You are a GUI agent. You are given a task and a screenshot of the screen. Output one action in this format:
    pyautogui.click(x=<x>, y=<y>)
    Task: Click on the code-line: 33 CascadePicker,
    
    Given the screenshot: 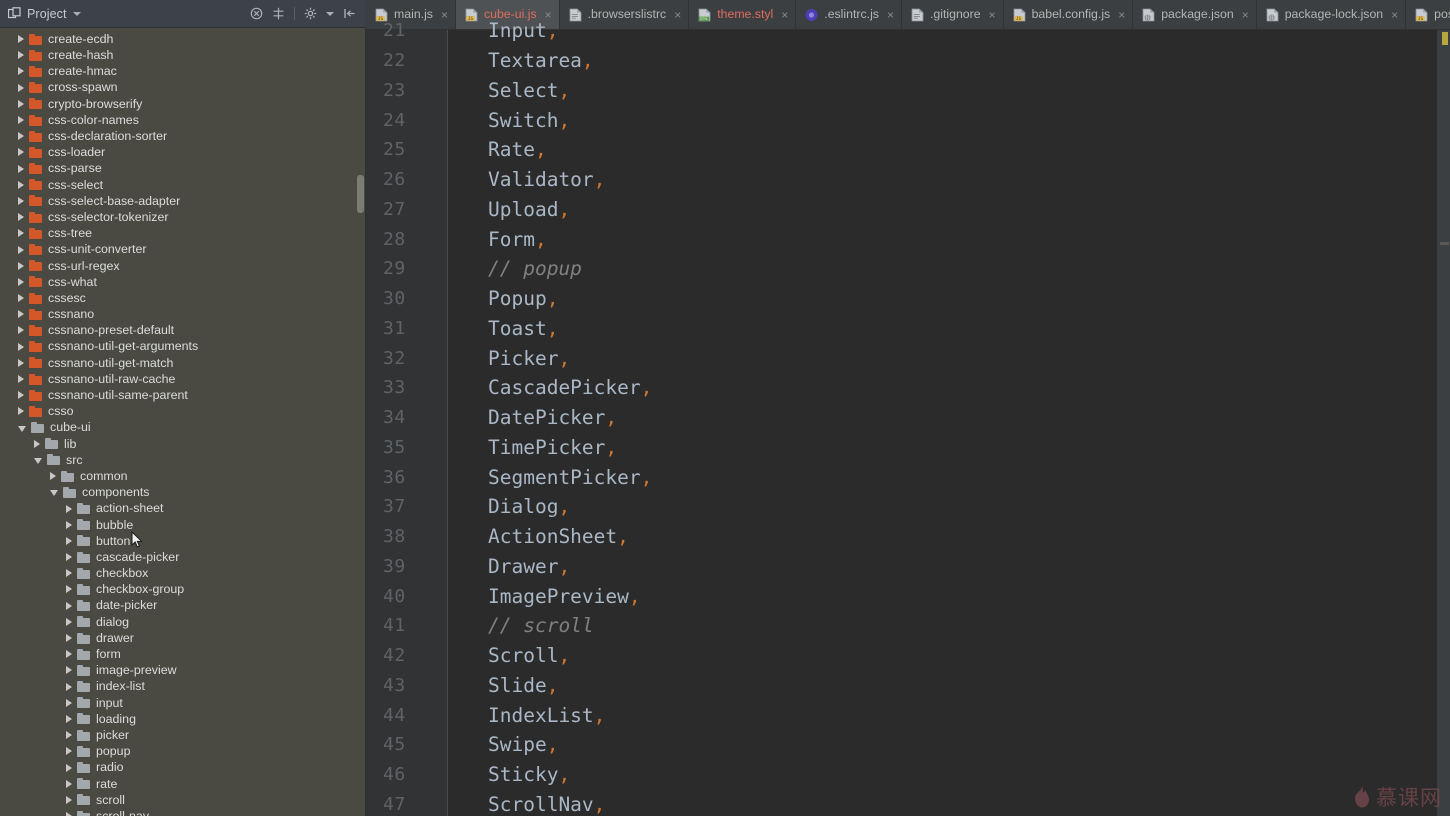 What is the action you would take?
    pyautogui.click(x=908, y=388)
    